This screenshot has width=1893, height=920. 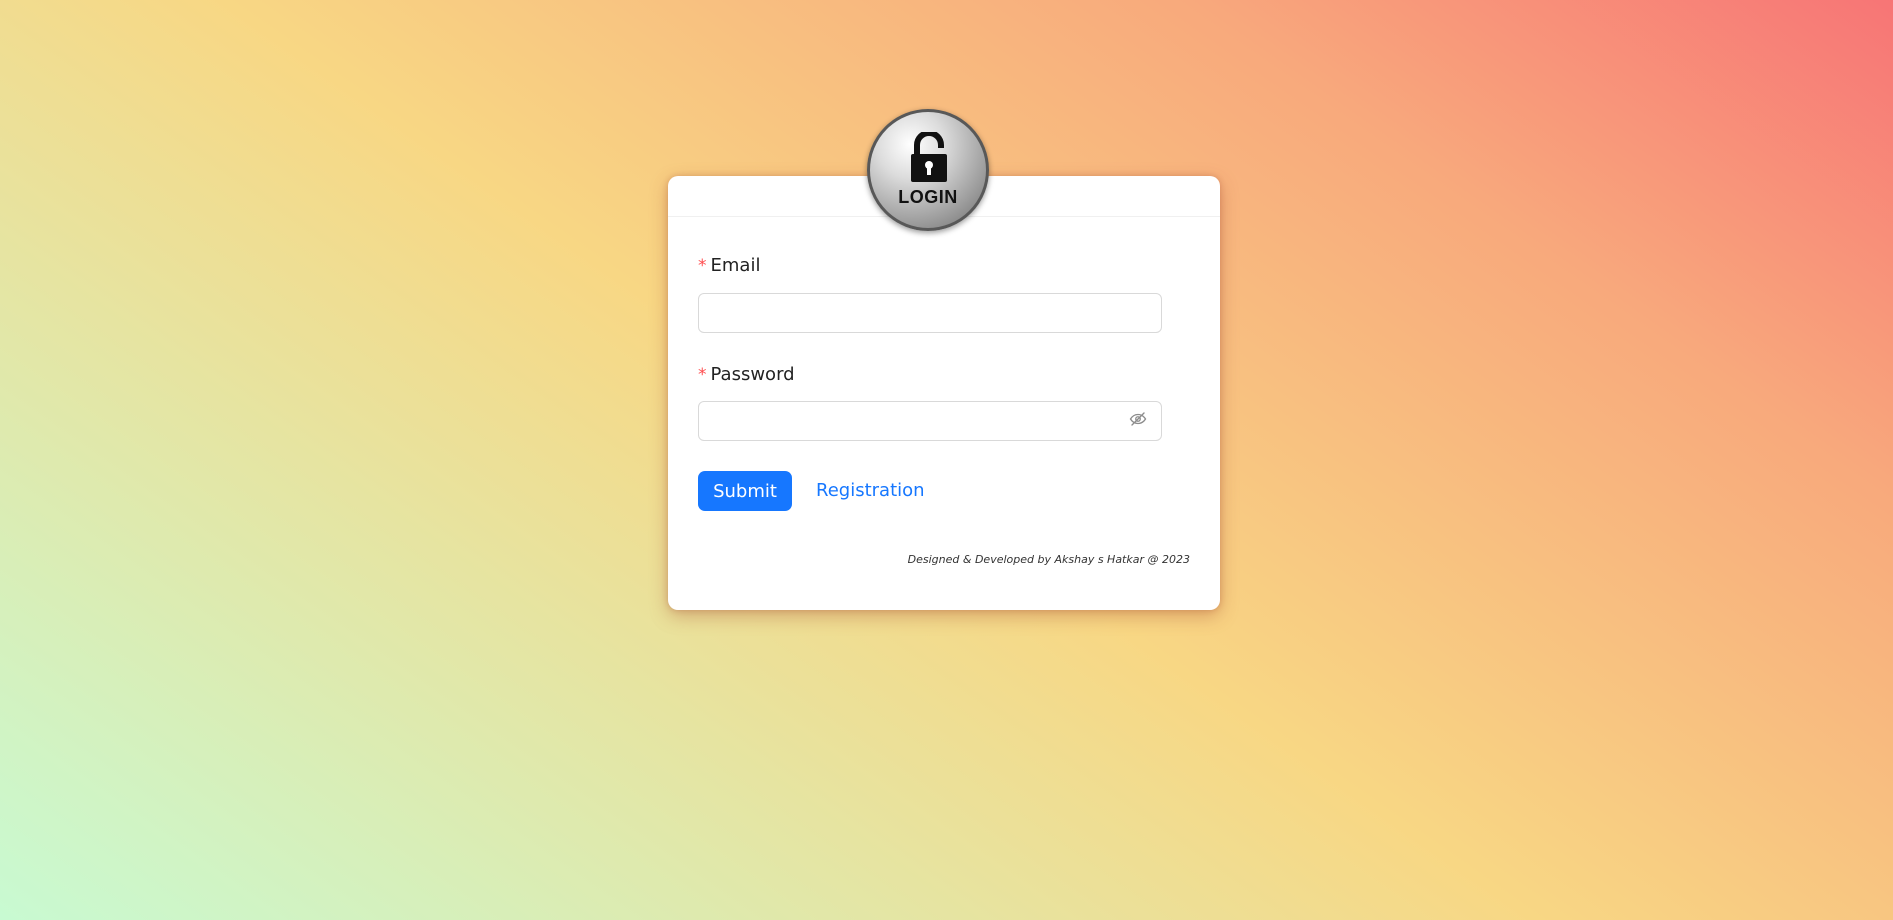 What do you see at coordinates (702, 266) in the screenshot?
I see `email-required-mark: *` at bounding box center [702, 266].